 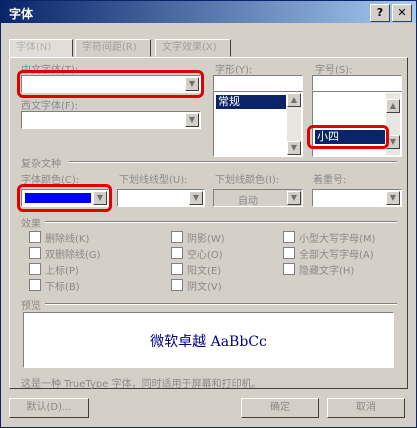 I want to click on superscript-checkbox, so click(x=35, y=269).